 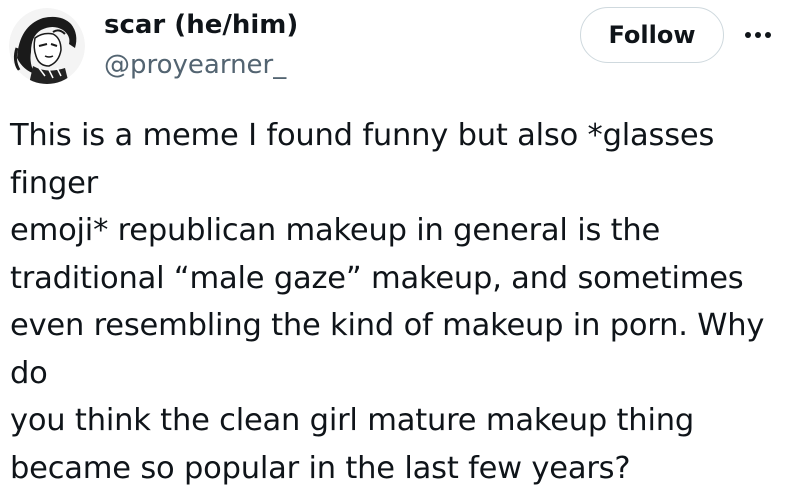 What do you see at coordinates (758, 35) in the screenshot?
I see `more-horizontal-icon` at bounding box center [758, 35].